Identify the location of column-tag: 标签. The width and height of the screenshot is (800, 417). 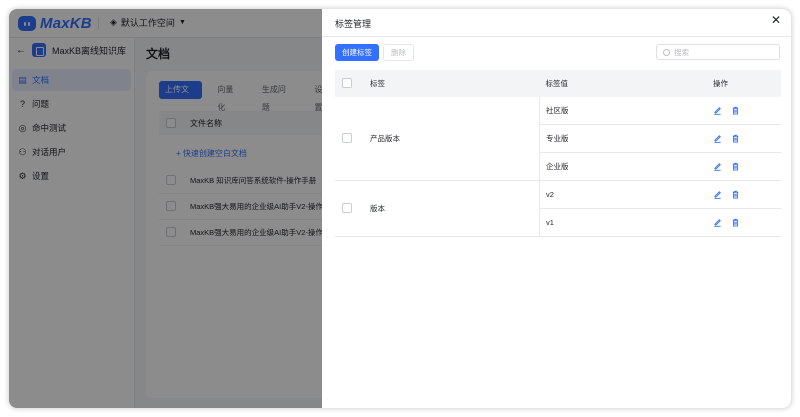
(452, 83).